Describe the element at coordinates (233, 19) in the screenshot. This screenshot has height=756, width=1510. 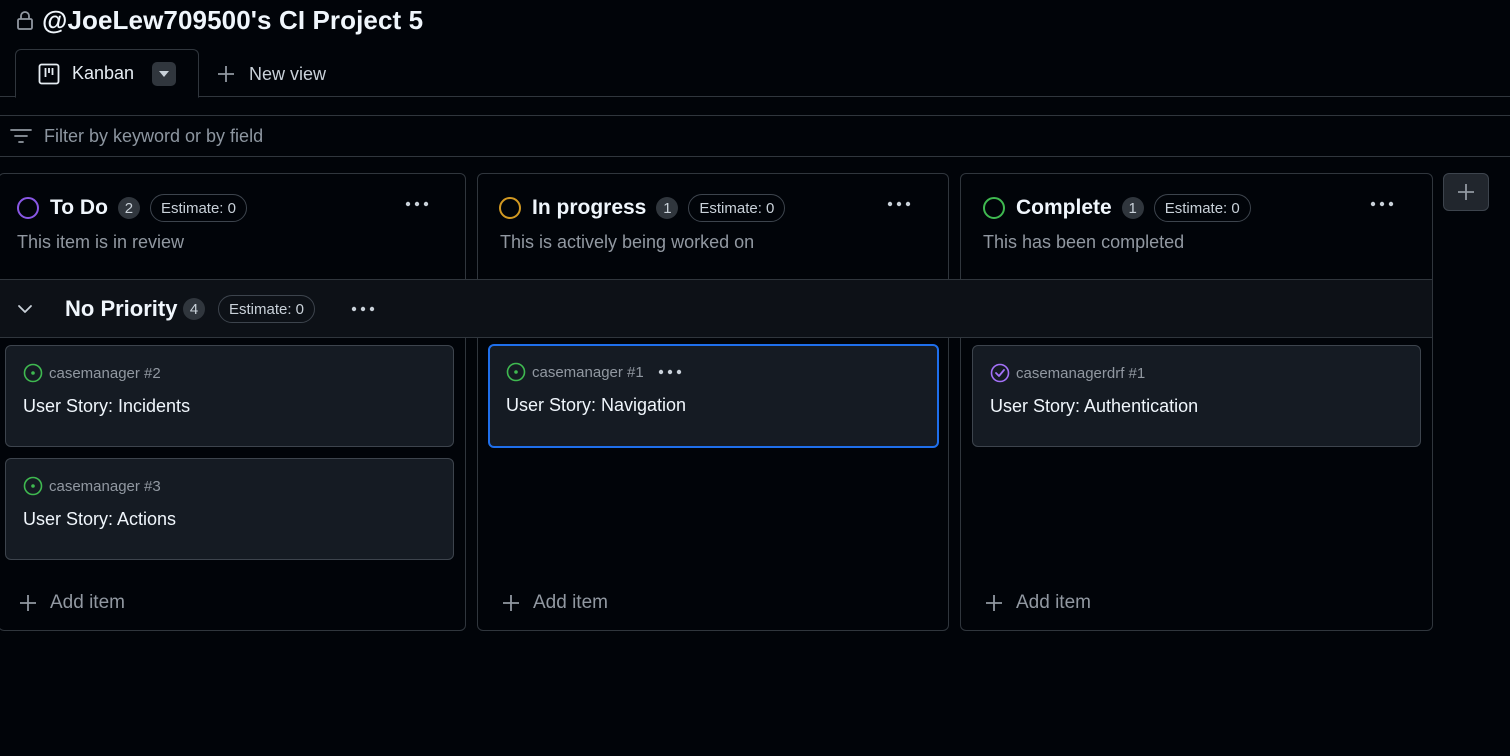
I see `project-title: @JoeLew709500's CI Project 5` at that location.